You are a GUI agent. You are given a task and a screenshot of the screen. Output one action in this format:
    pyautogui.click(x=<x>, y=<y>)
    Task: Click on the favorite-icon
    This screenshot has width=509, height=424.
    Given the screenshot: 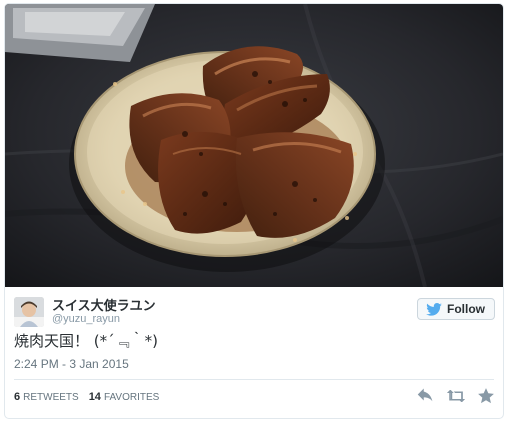 What is the action you would take?
    pyautogui.click(x=486, y=396)
    